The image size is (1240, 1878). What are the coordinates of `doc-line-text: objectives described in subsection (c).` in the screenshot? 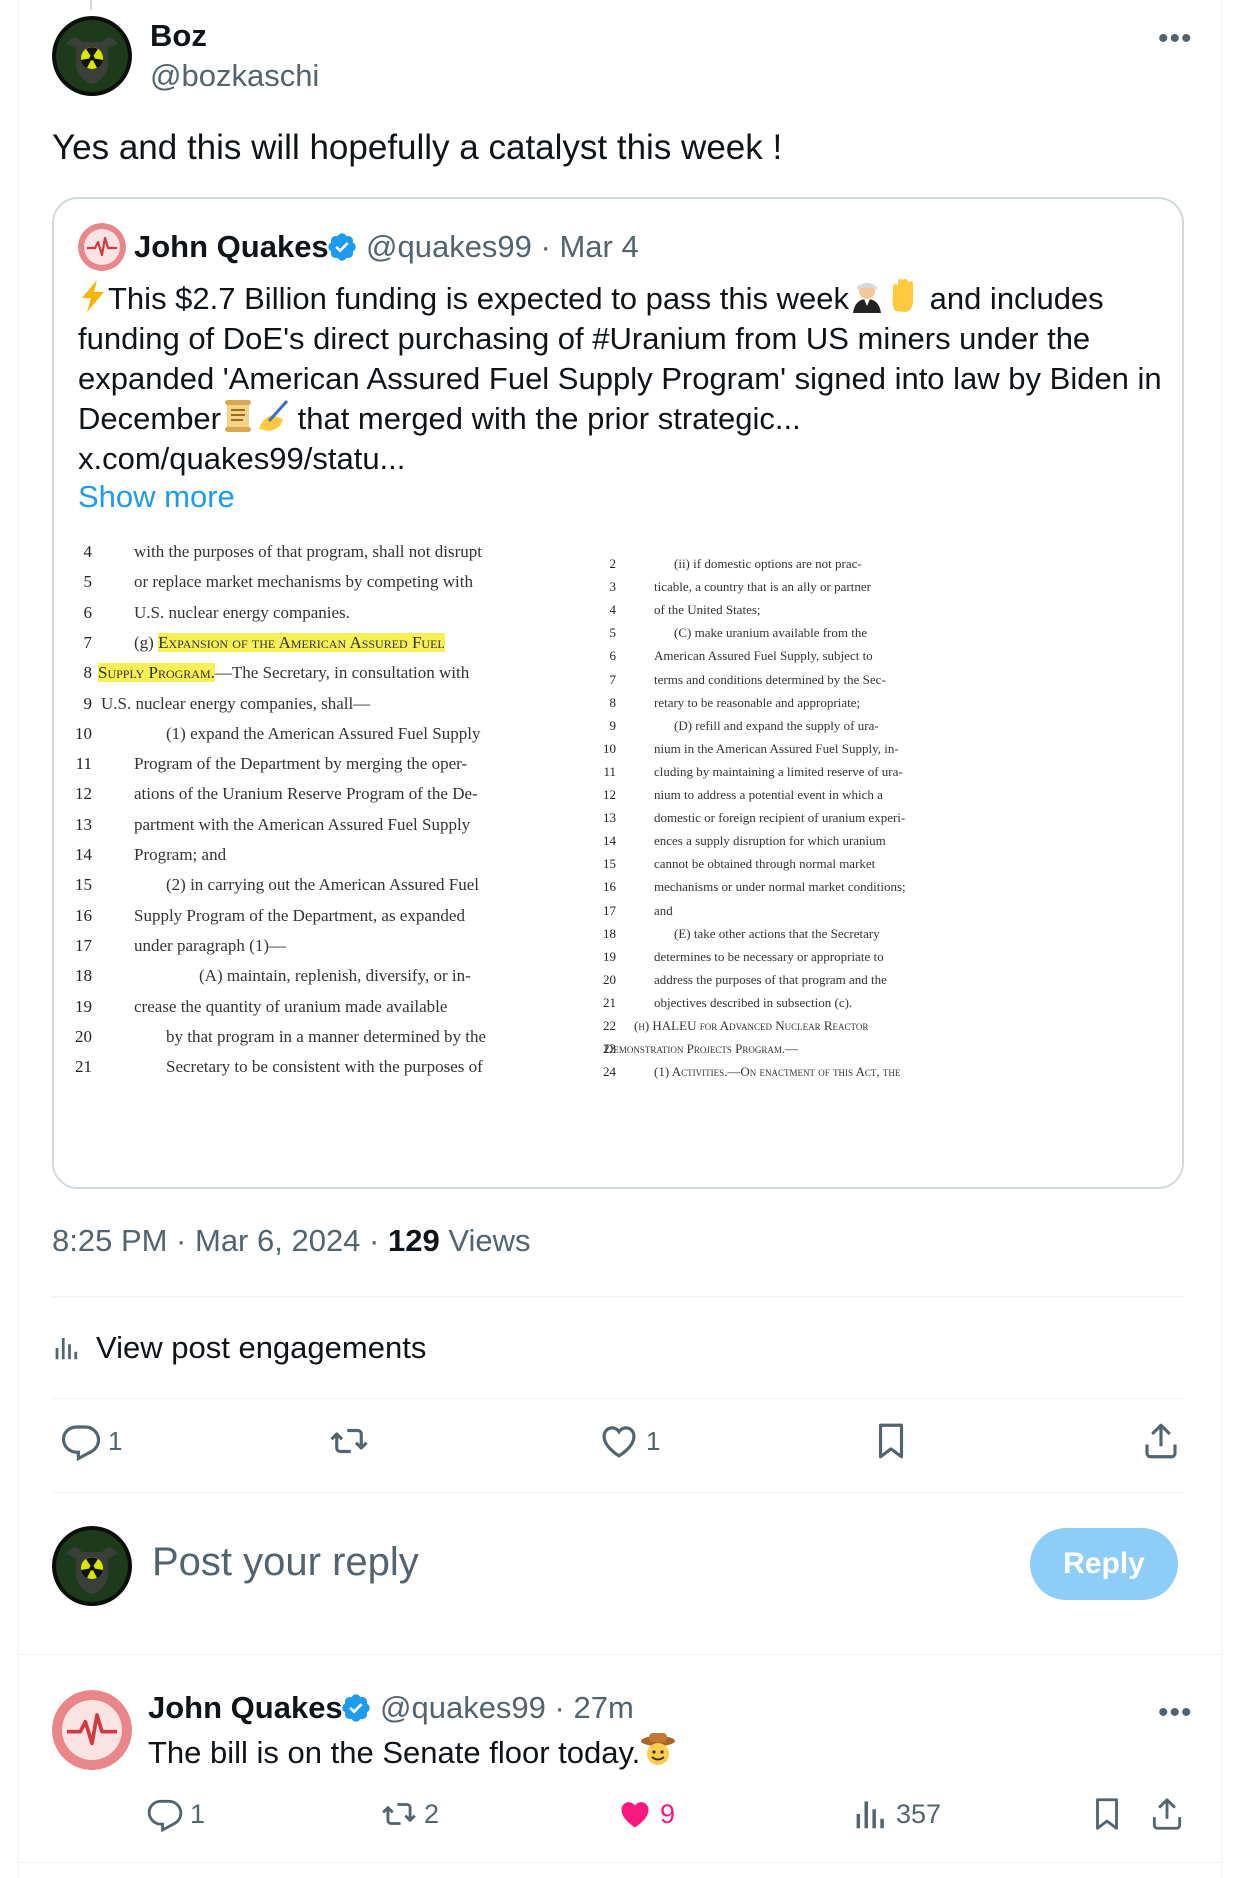 It's located at (753, 1002).